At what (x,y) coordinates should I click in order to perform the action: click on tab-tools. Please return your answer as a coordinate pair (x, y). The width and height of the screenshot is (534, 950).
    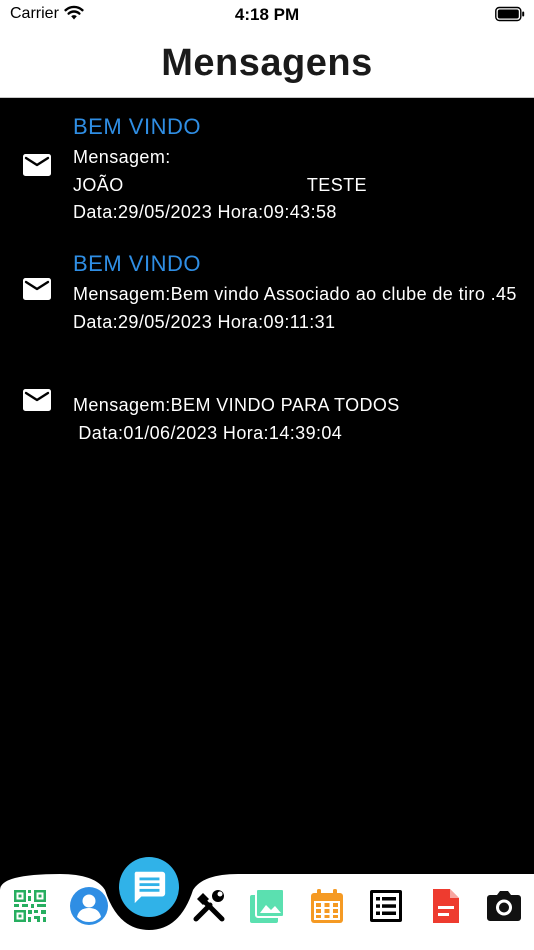
    Looking at the image, I should click on (209, 906).